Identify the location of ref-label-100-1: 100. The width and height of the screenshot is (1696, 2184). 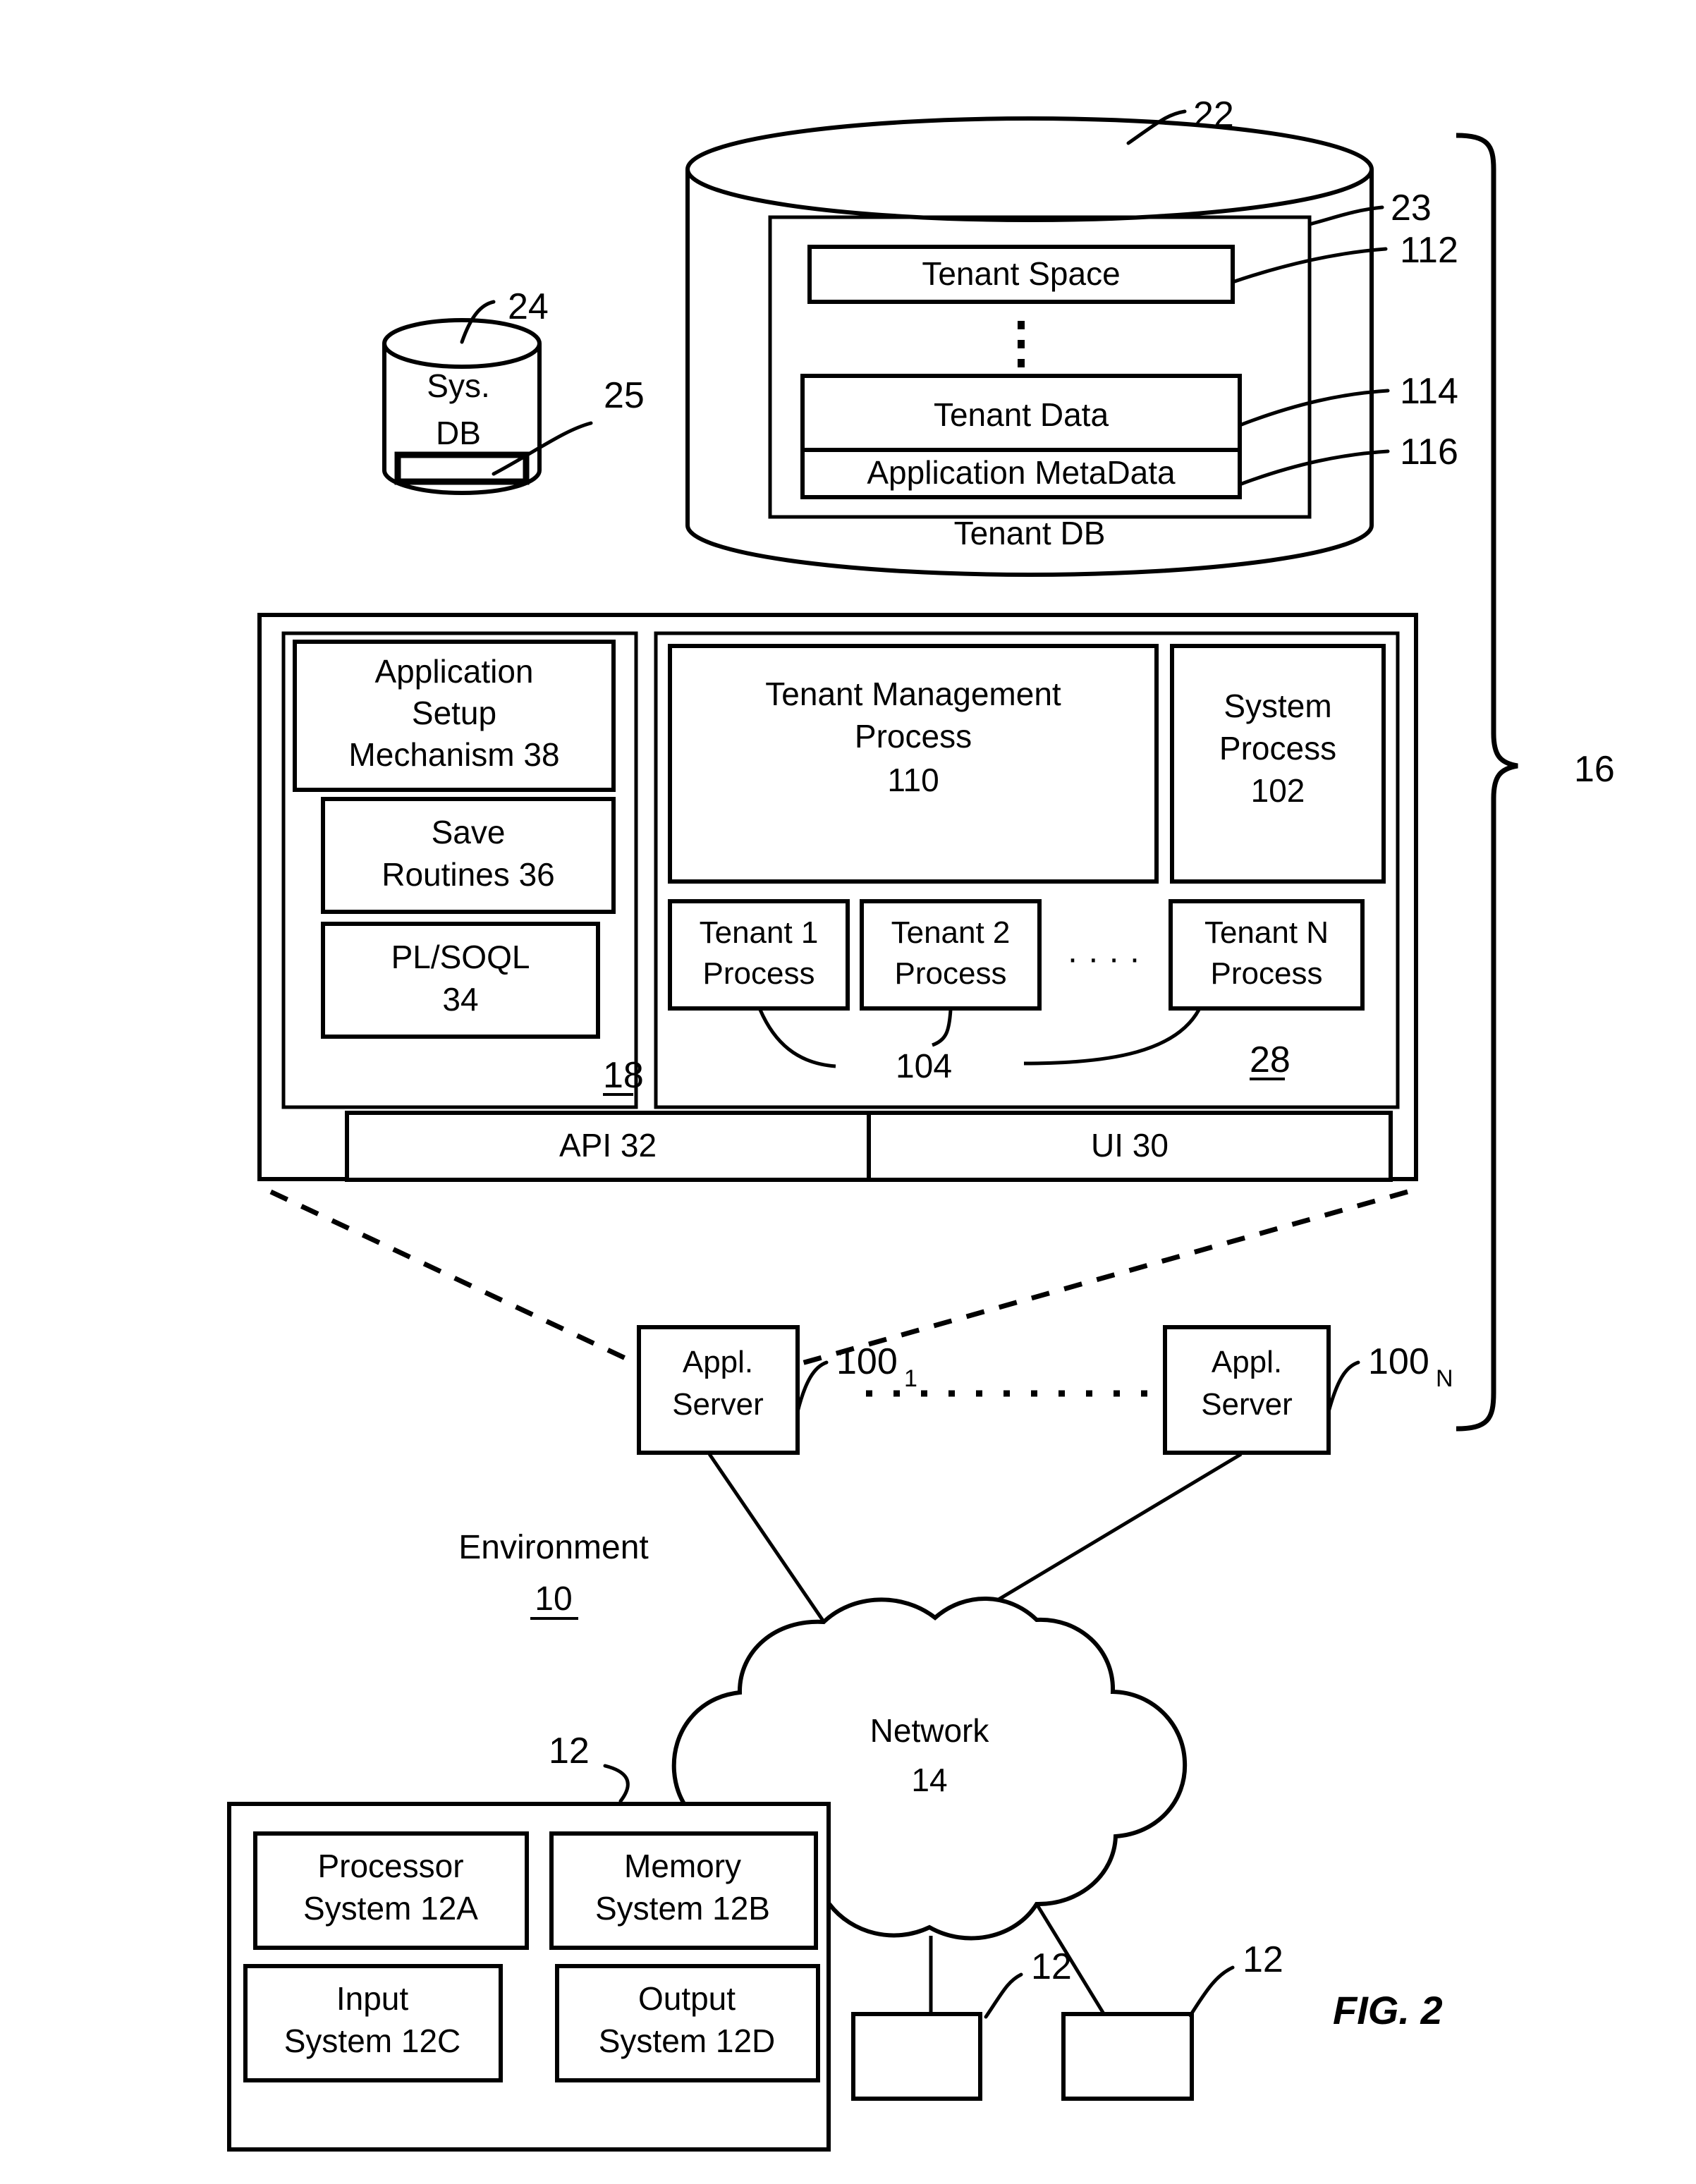
(867, 1361).